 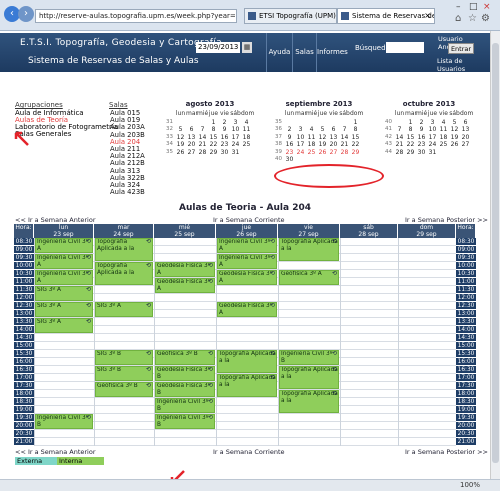 I want to click on calendar-day: 12, so click(x=180, y=137).